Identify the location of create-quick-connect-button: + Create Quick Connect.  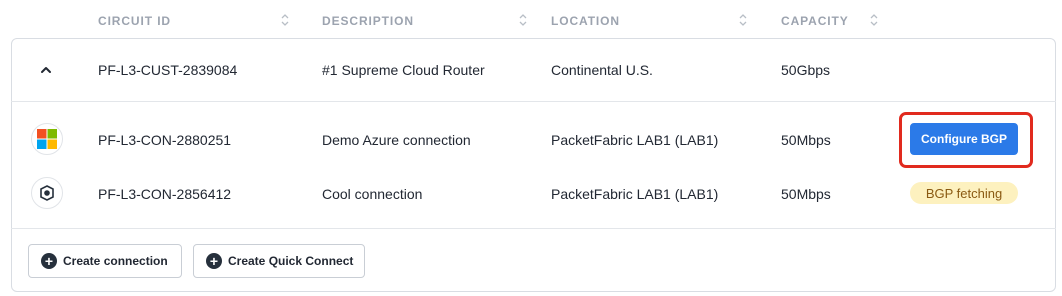
(279, 261).